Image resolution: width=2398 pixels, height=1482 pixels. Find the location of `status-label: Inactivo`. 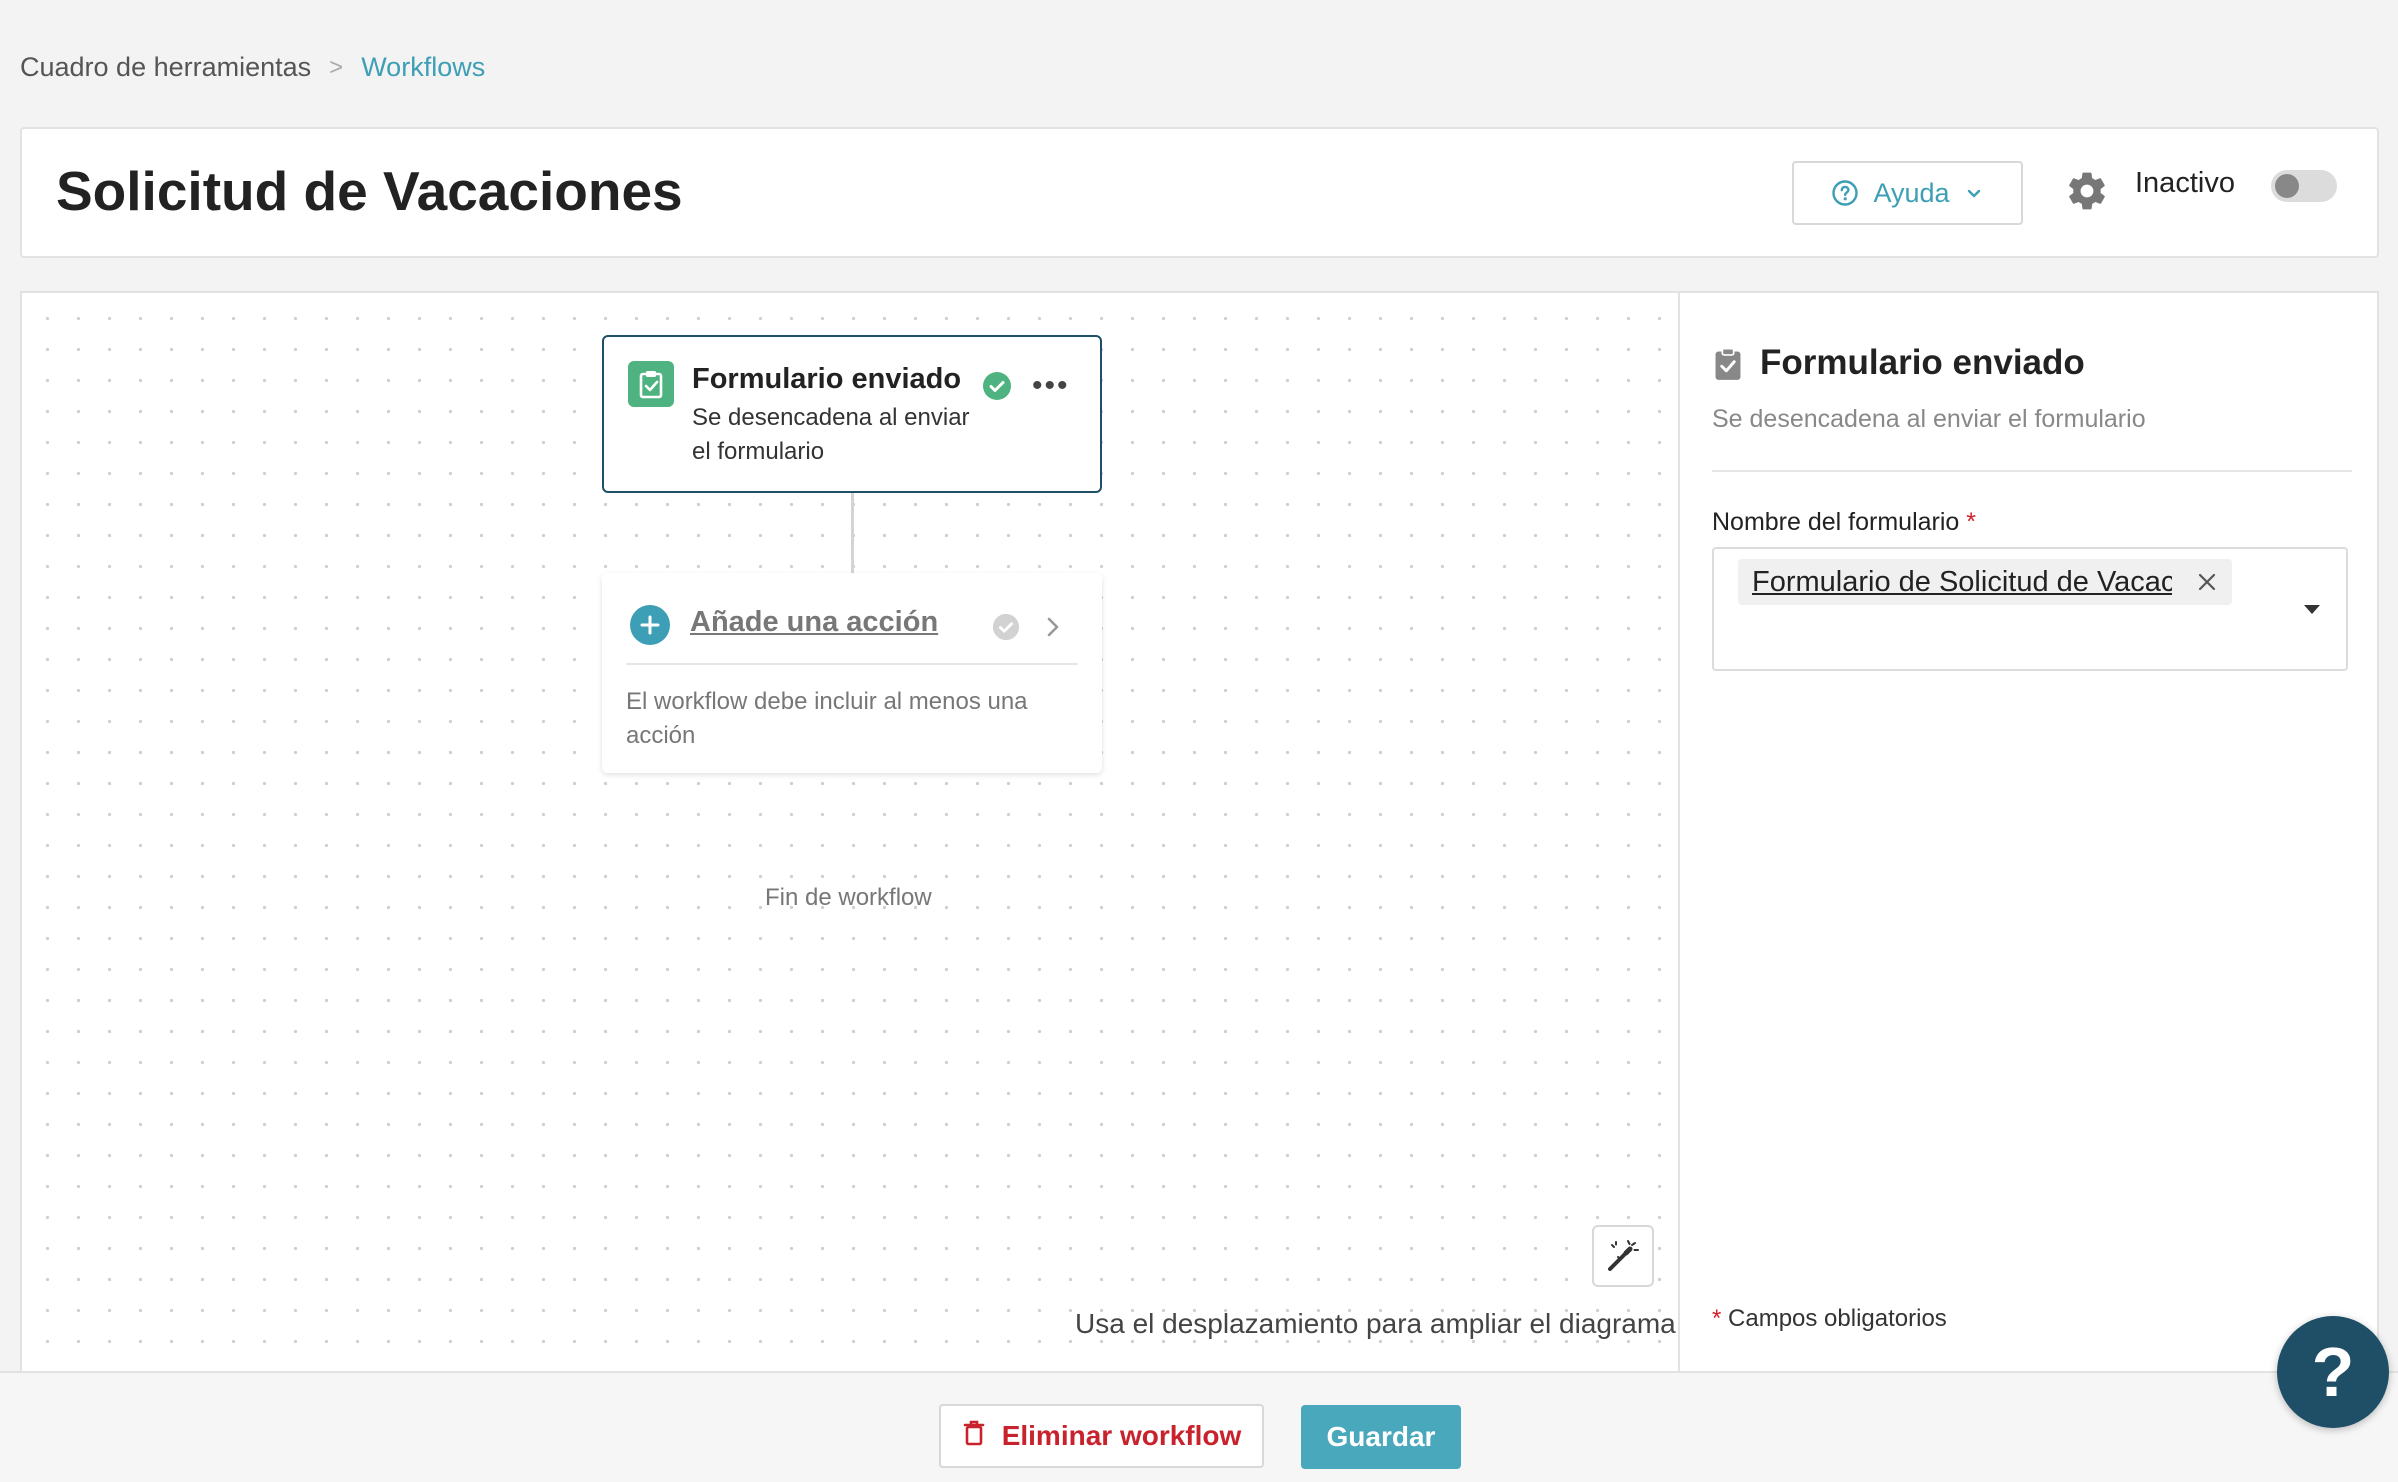

status-label: Inactivo is located at coordinates (2185, 183).